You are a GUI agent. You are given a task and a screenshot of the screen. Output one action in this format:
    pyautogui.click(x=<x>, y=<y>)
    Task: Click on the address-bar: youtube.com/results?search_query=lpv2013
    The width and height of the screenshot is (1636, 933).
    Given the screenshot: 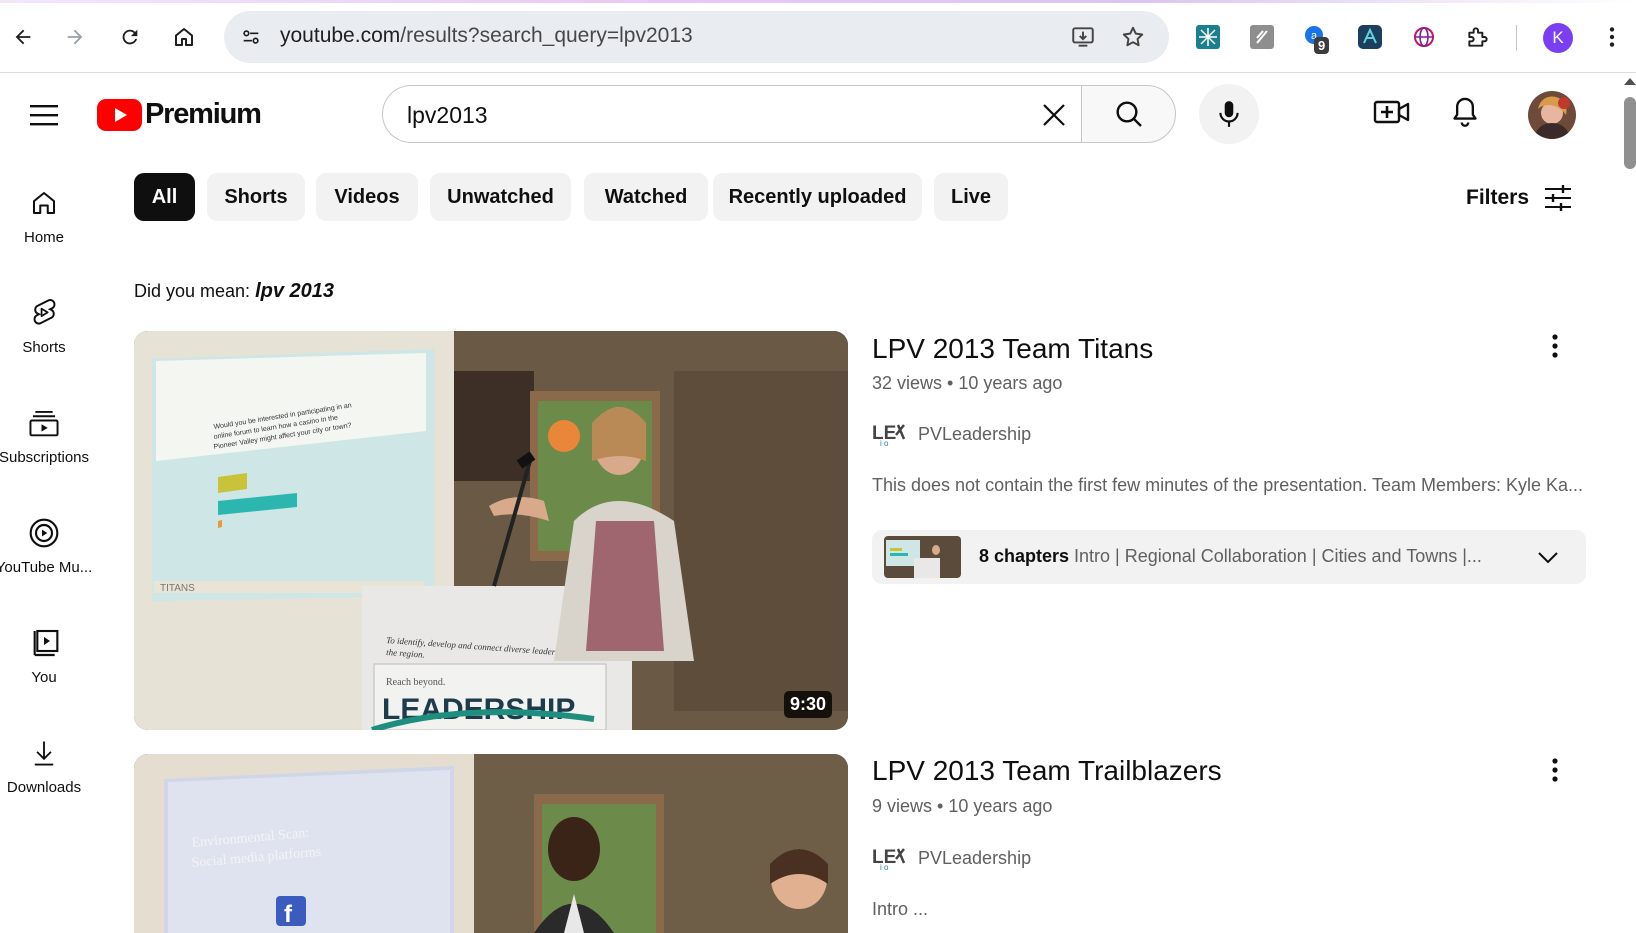 What is the action you would take?
    pyautogui.click(x=696, y=37)
    